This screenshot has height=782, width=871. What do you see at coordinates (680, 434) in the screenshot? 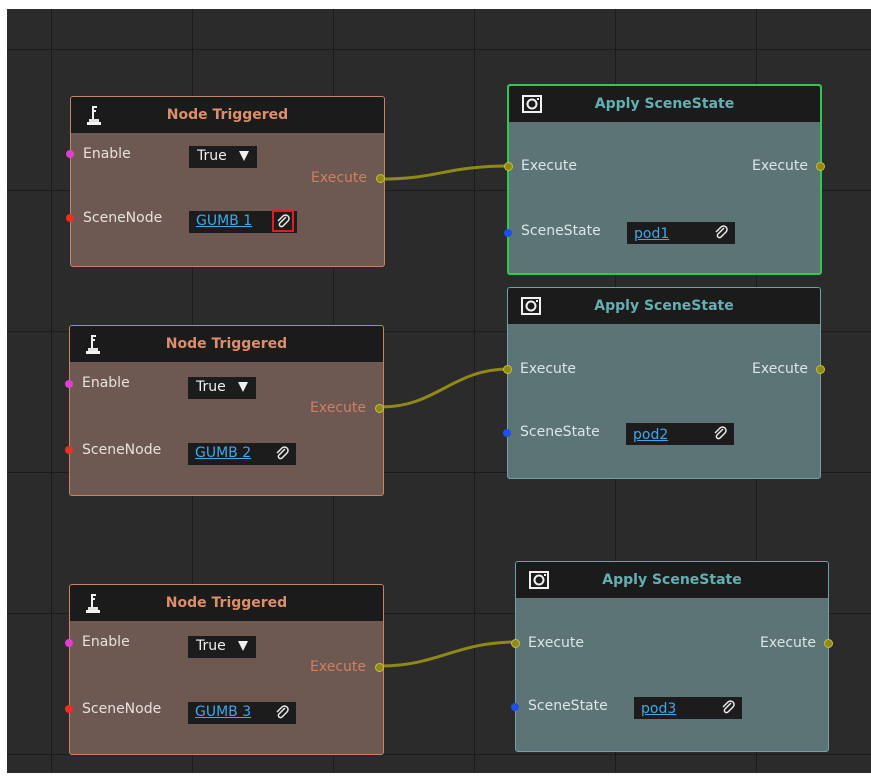
I see `scenestate-field: pod2` at bounding box center [680, 434].